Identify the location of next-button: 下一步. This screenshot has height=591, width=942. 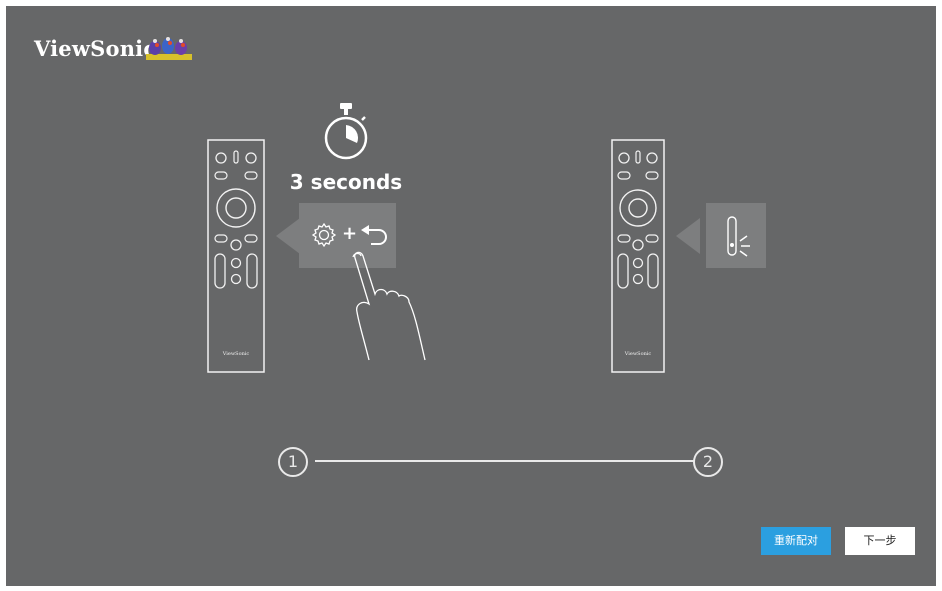
(880, 541).